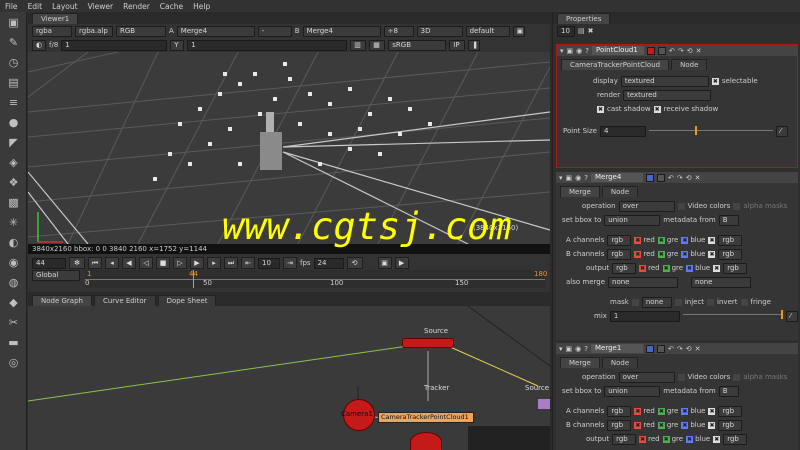  I want to click on alpha-dropdown: rgba.alp, so click(94, 31).